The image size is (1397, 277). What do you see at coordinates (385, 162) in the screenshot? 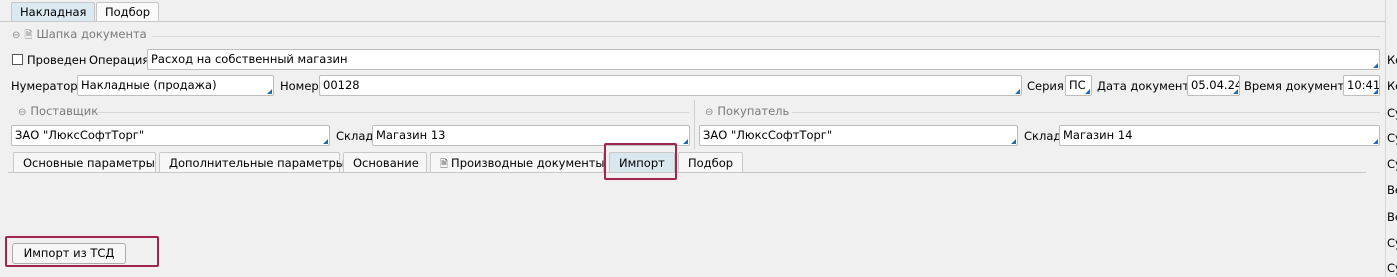
I see `tab-basis: Основание` at bounding box center [385, 162].